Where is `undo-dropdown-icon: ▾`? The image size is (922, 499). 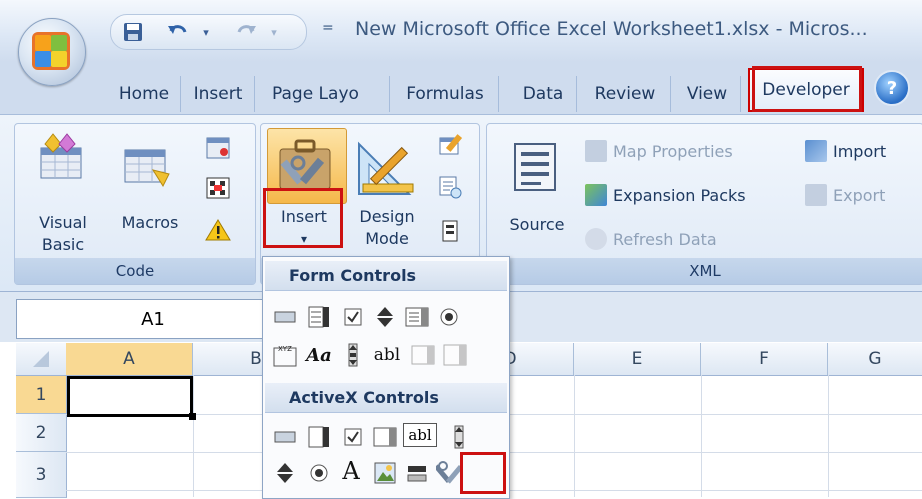 undo-dropdown-icon: ▾ is located at coordinates (206, 32).